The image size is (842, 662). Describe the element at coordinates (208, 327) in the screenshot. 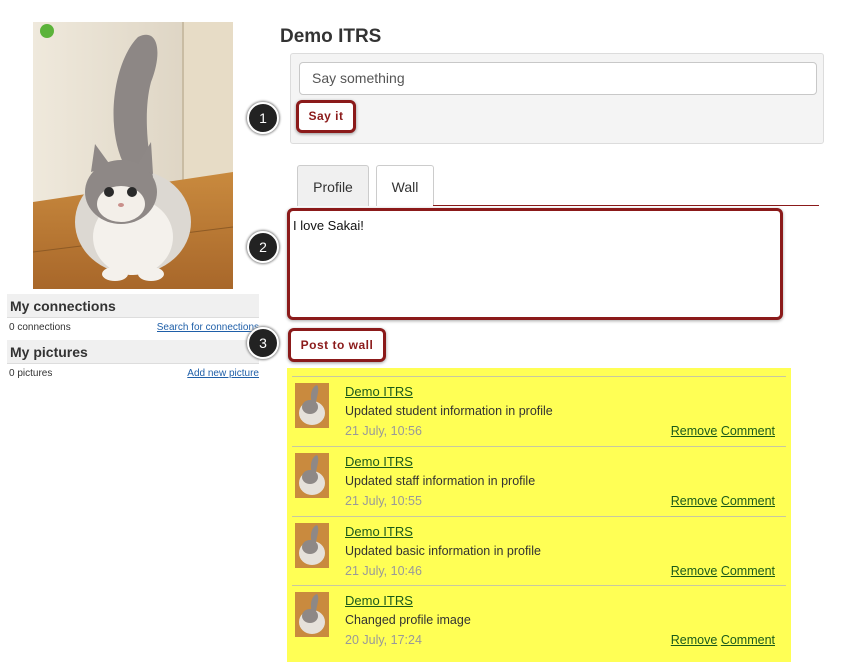

I see `search-connections-link: Search for connections` at that location.